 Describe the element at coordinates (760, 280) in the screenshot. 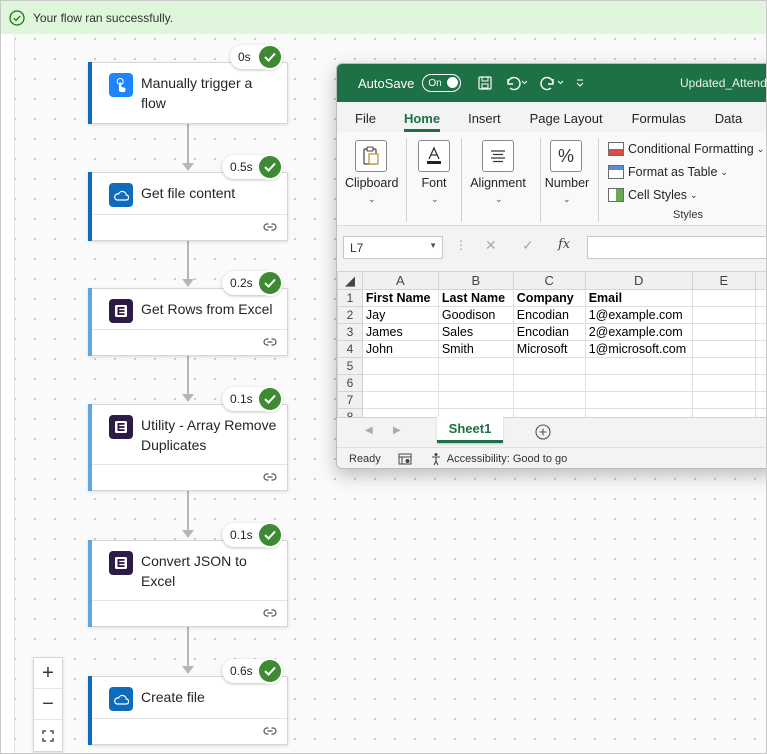

I see `column-header` at that location.